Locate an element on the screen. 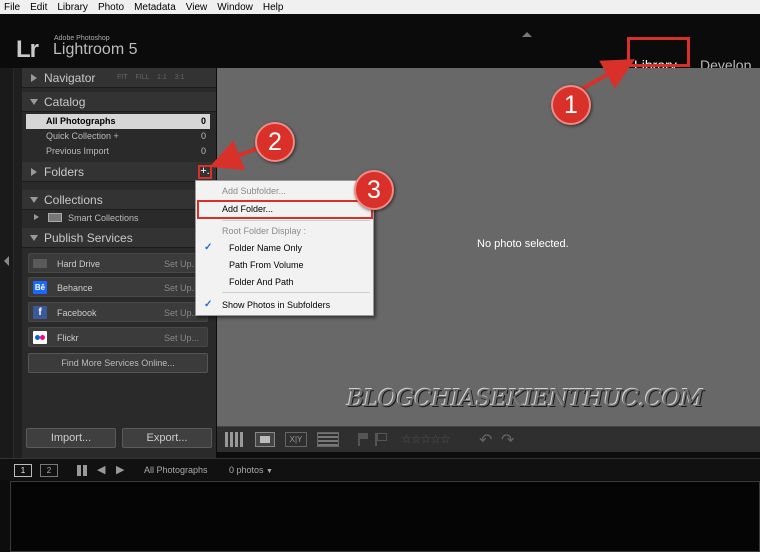 The width and height of the screenshot is (760, 552). catalog-item-label: All Photographs is located at coordinates (81, 121).